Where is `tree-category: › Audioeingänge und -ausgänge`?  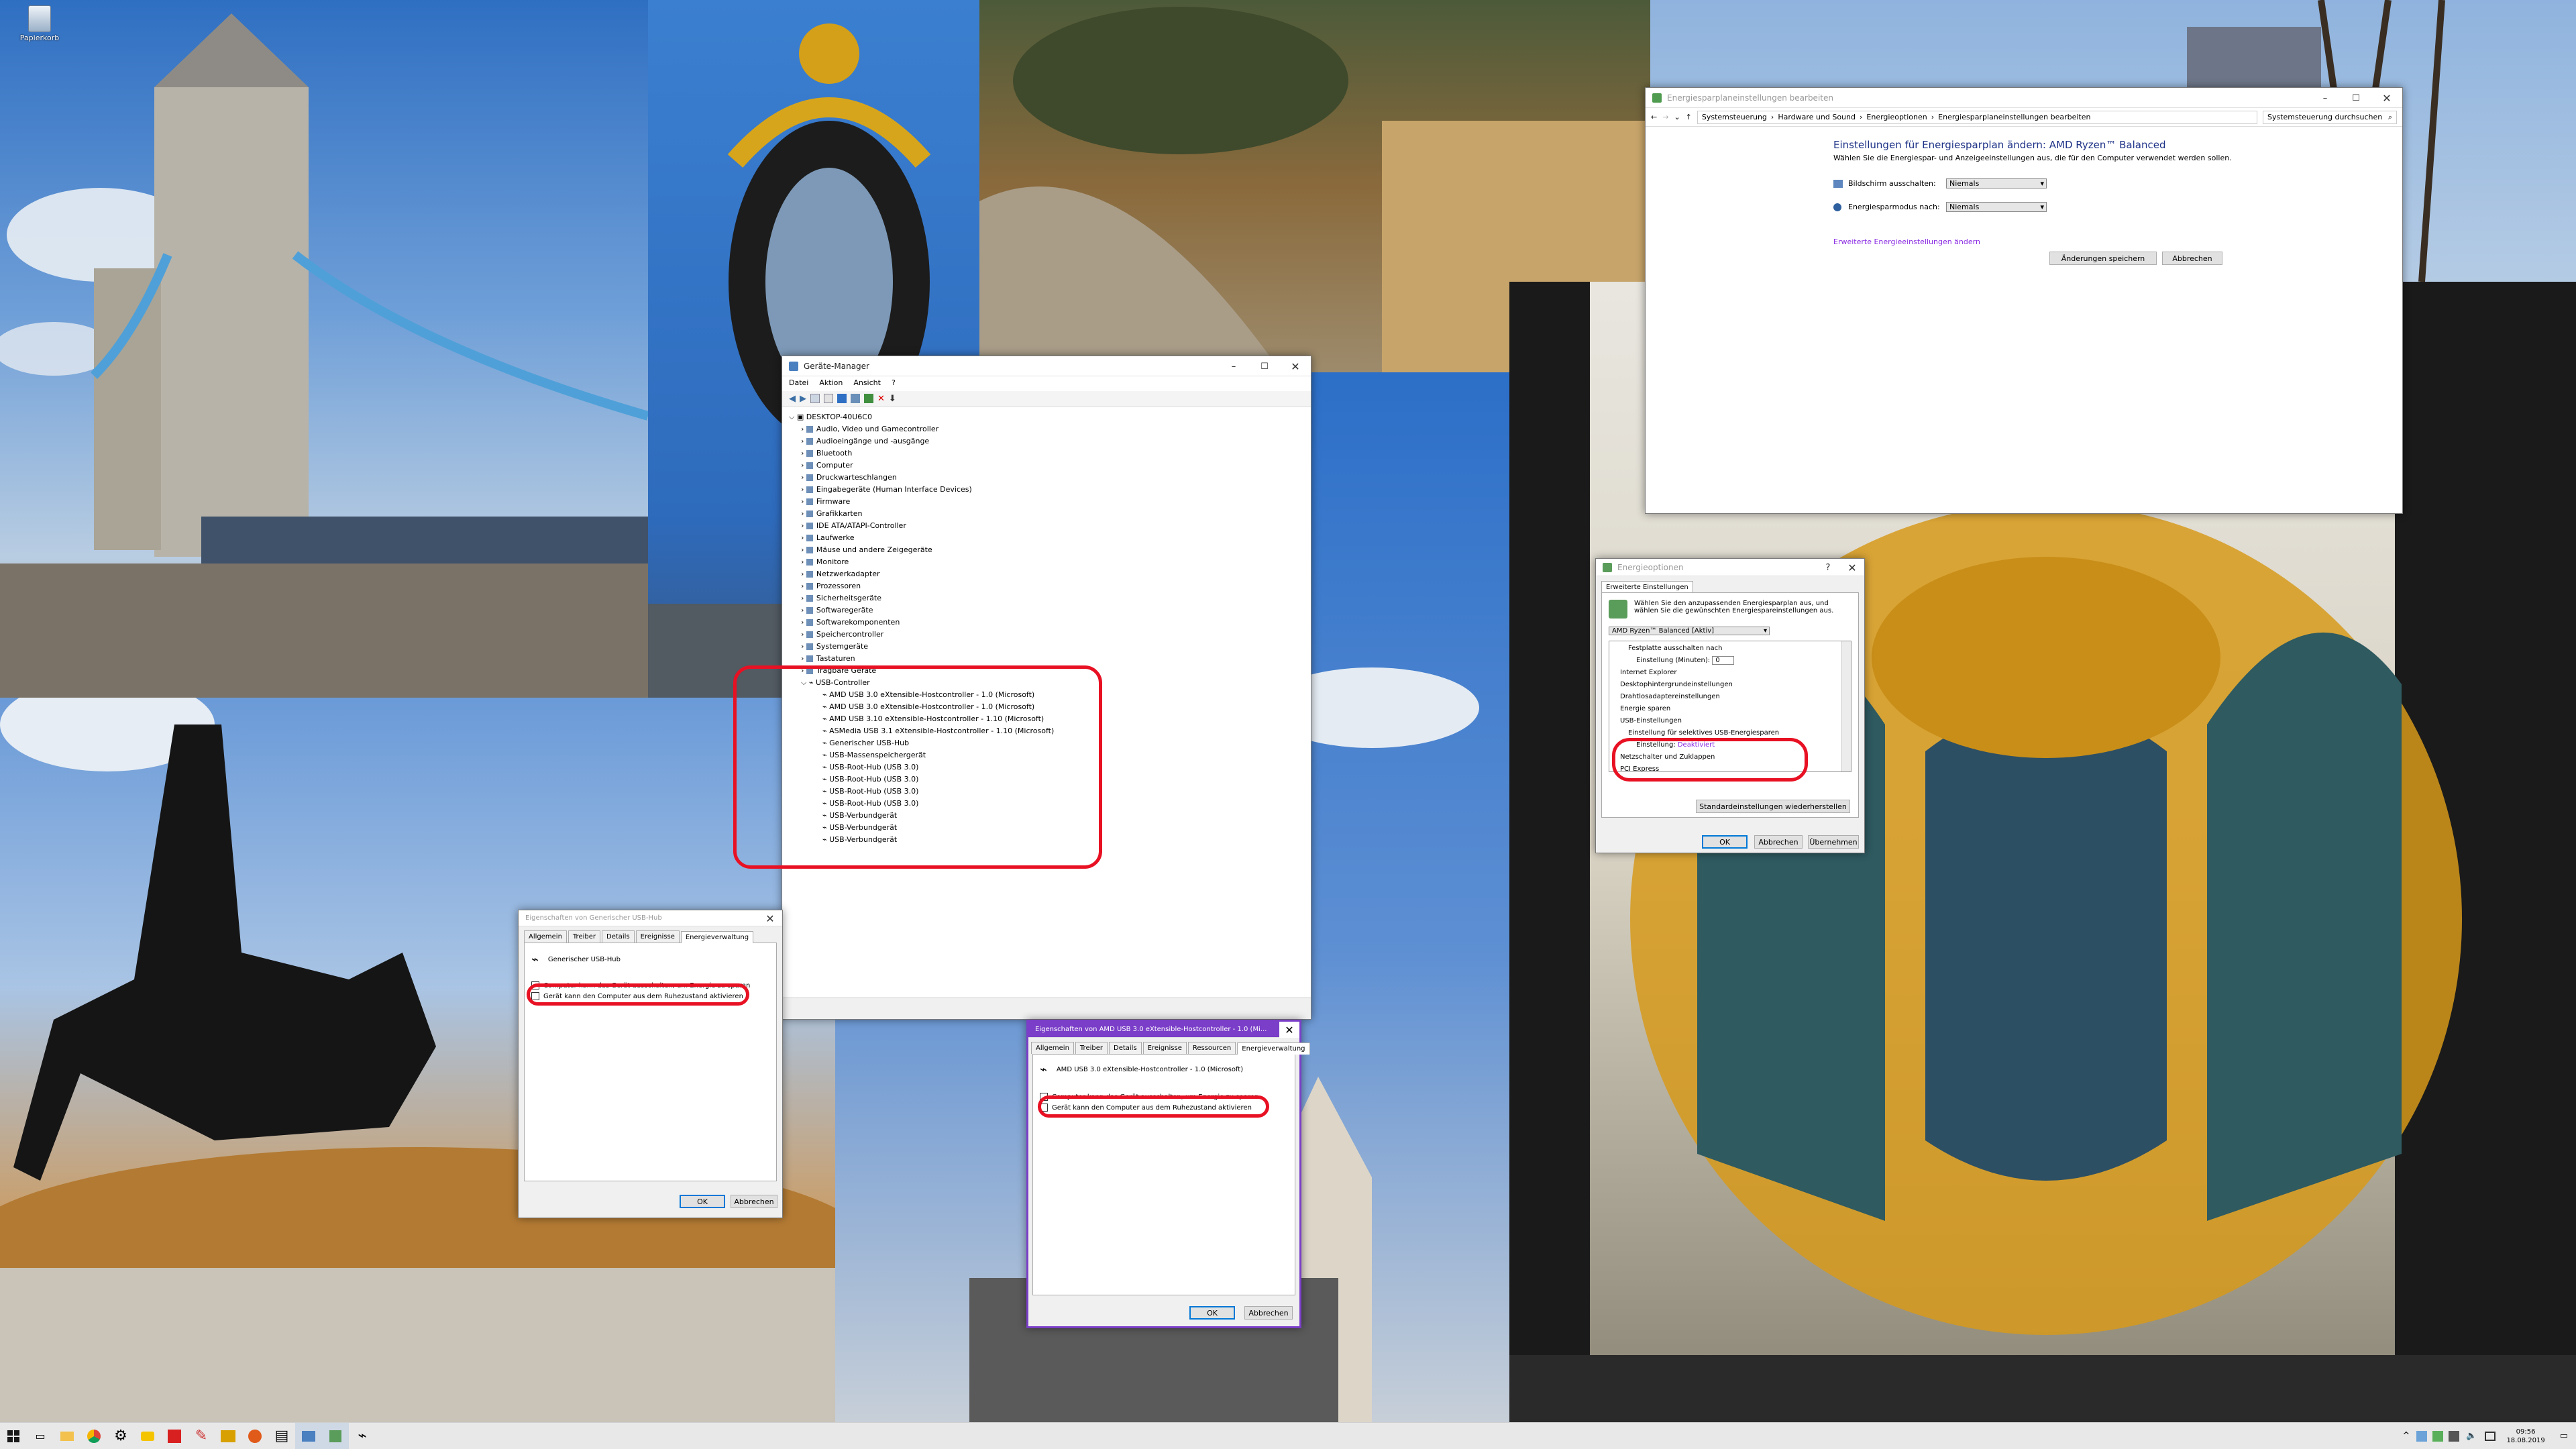
tree-category: › Audioeingänge und -ausgänge is located at coordinates (1052, 441).